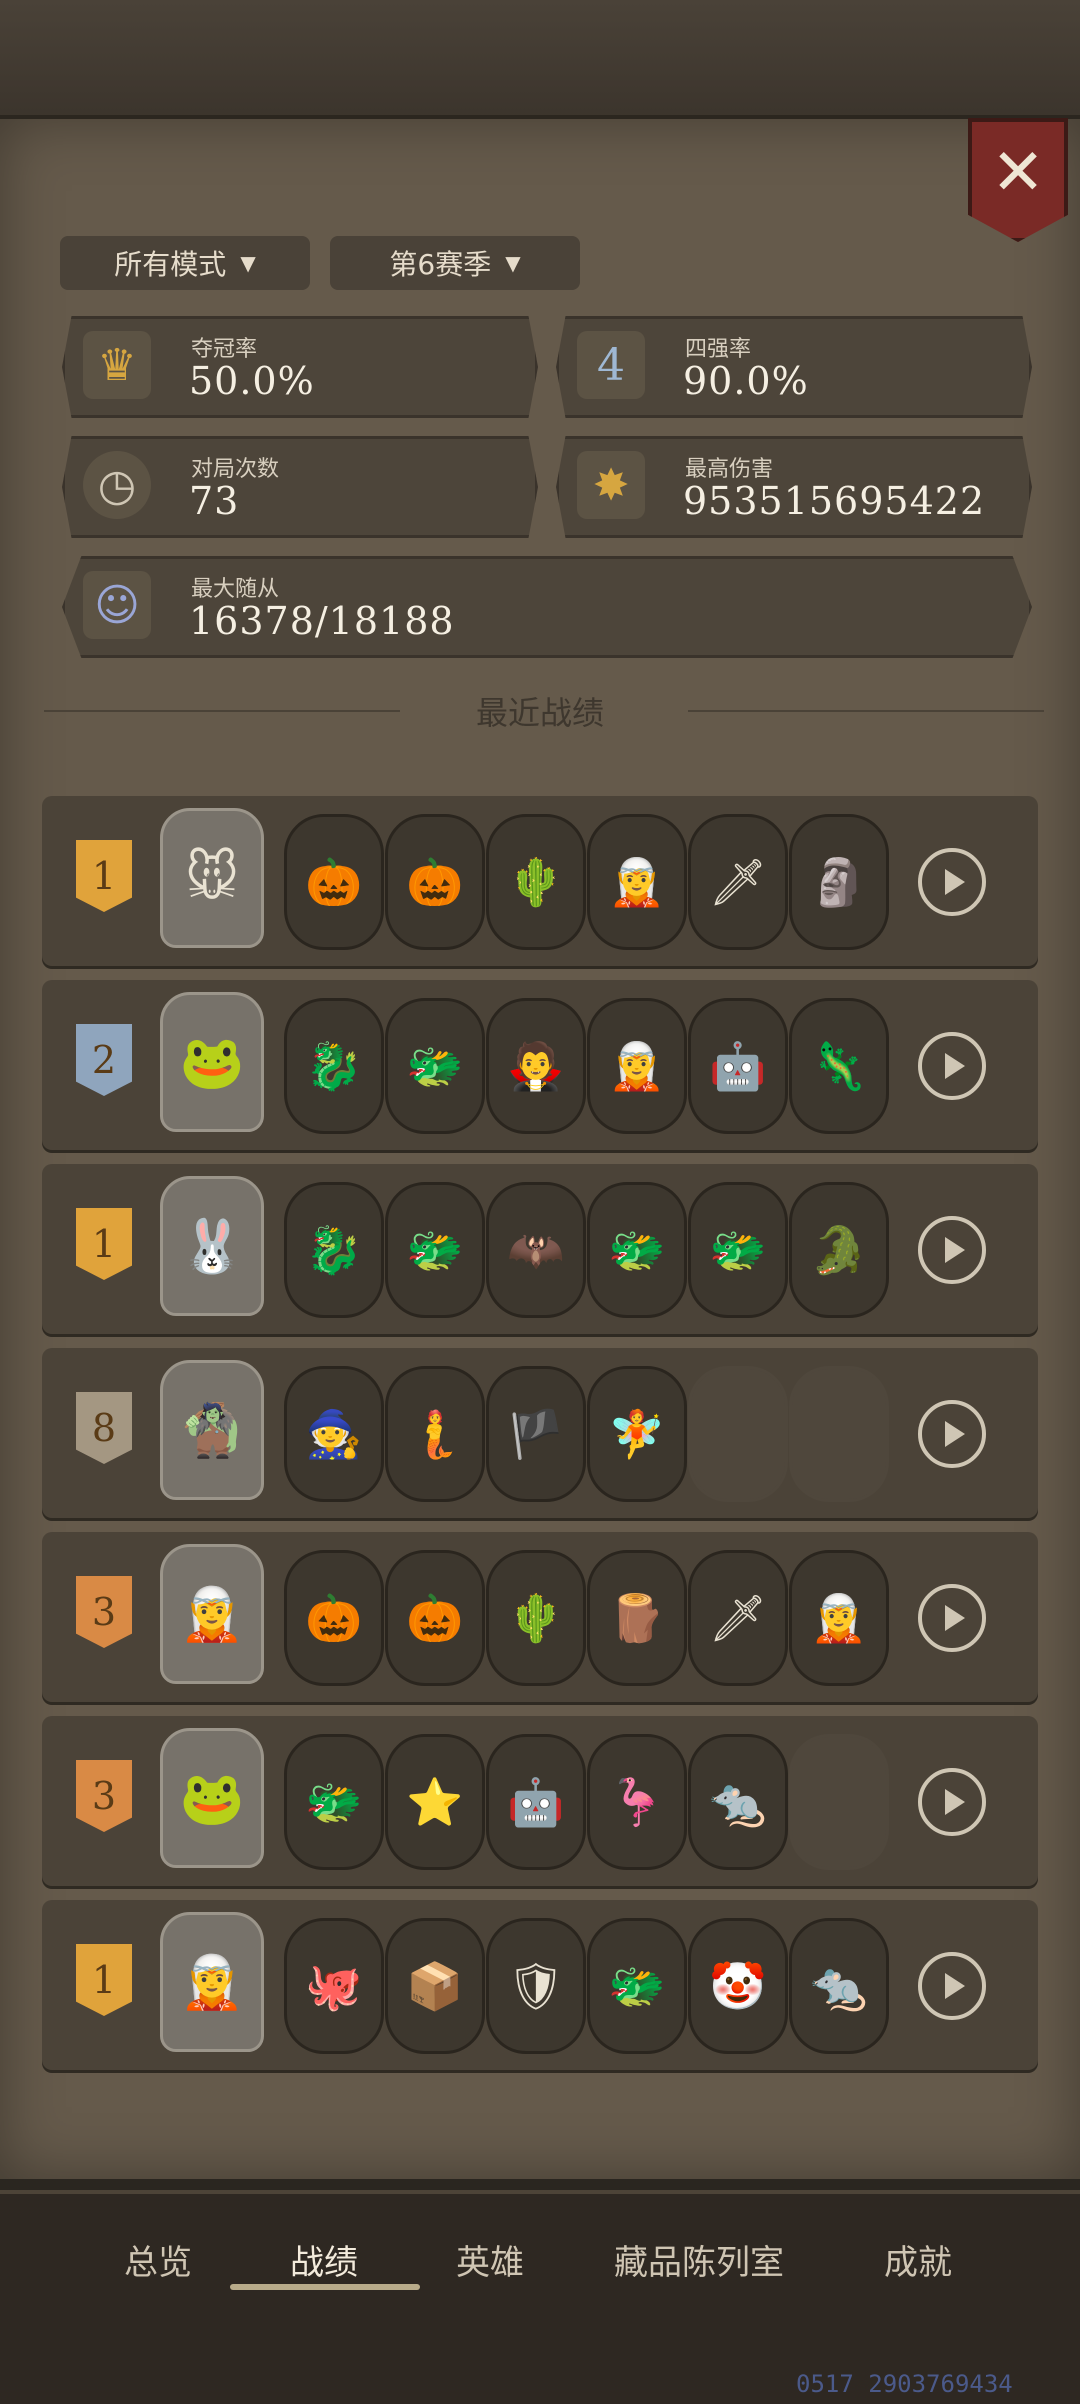 Image resolution: width=1080 pixels, height=2404 pixels. What do you see at coordinates (322, 621) in the screenshot?
I see `stat-value: 16378/18188` at bounding box center [322, 621].